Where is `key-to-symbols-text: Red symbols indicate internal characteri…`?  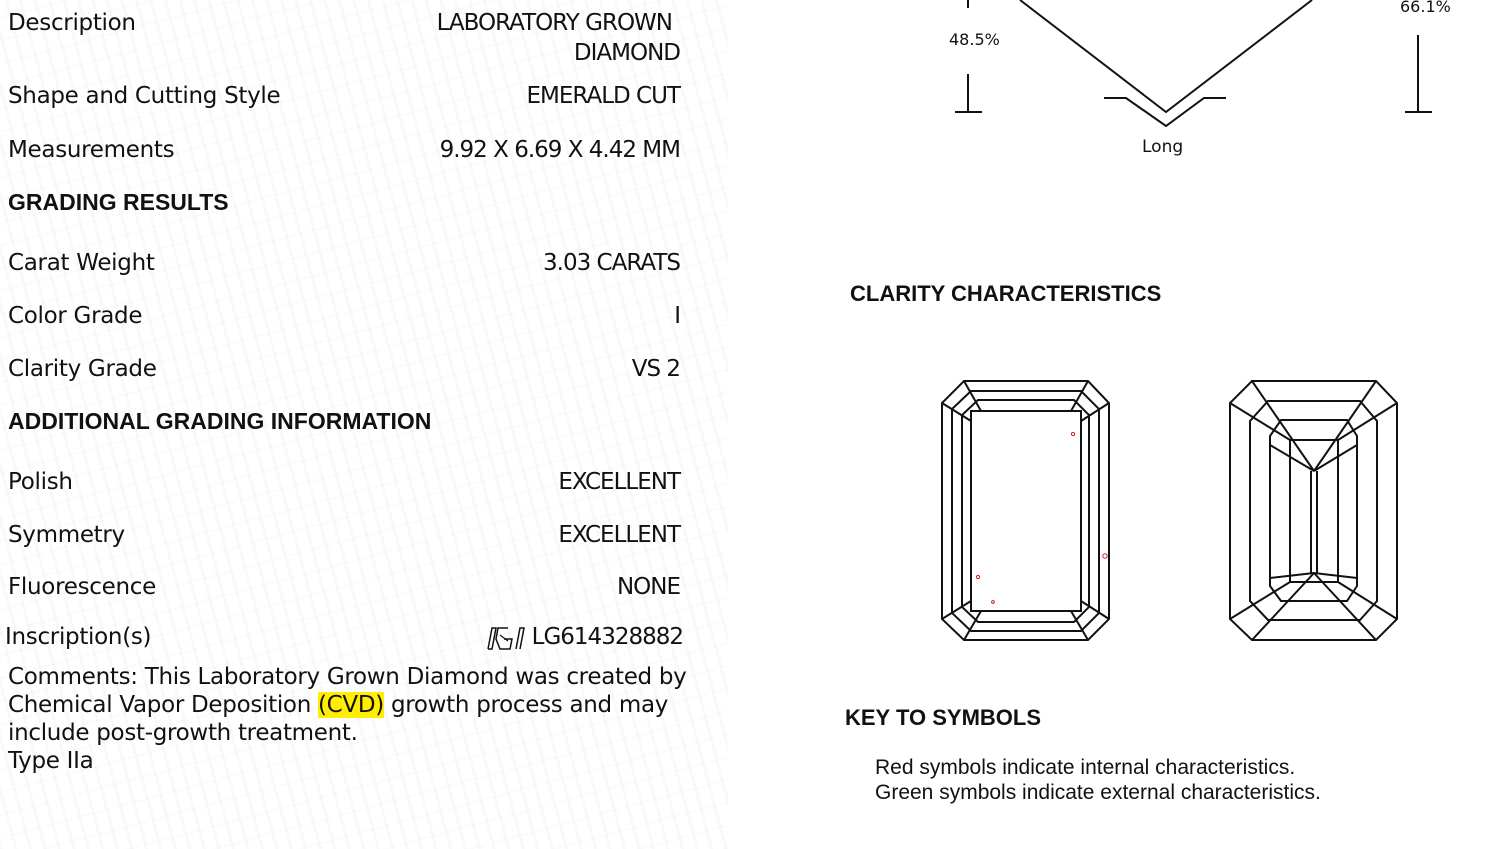 key-to-symbols-text: Red symbols indicate internal characteri… is located at coordinates (1098, 780).